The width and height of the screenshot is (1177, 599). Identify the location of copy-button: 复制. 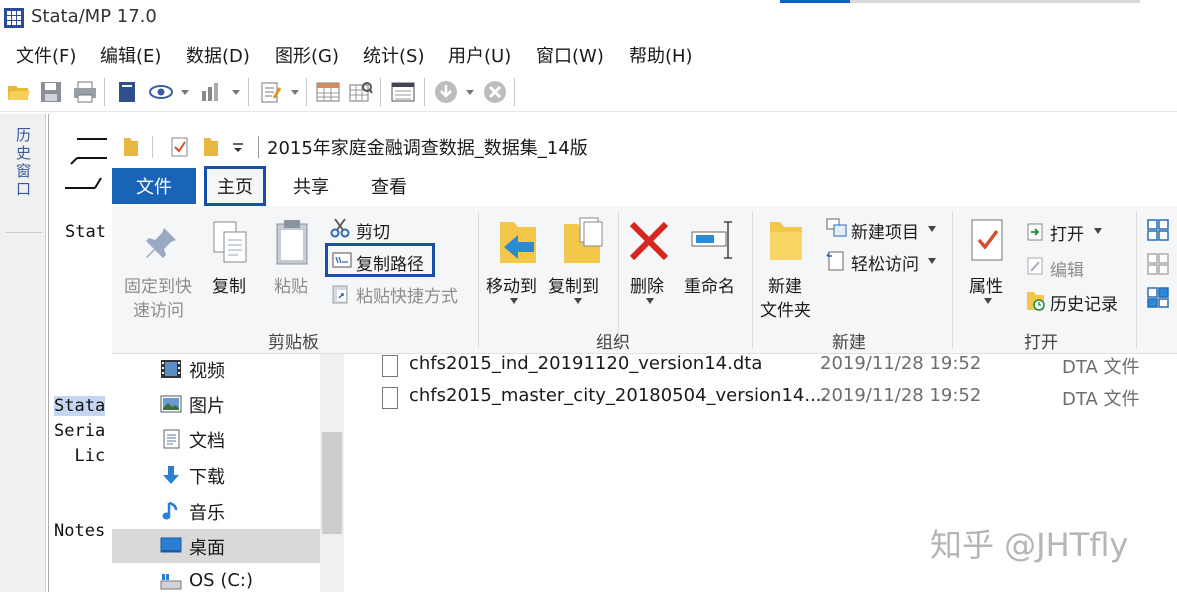
(229, 284).